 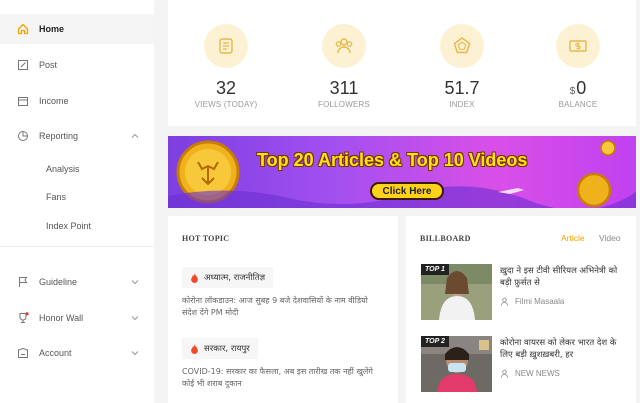 I want to click on sidebar-item-label: Income, so click(x=54, y=101).